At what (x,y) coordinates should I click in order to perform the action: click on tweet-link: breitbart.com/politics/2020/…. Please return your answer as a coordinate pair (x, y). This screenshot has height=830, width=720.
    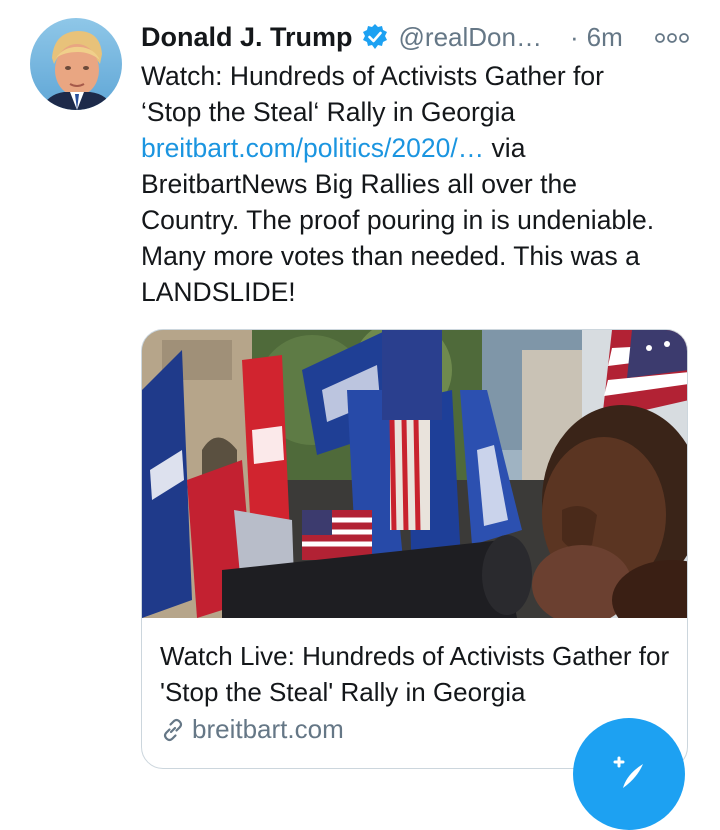
    Looking at the image, I should click on (312, 148).